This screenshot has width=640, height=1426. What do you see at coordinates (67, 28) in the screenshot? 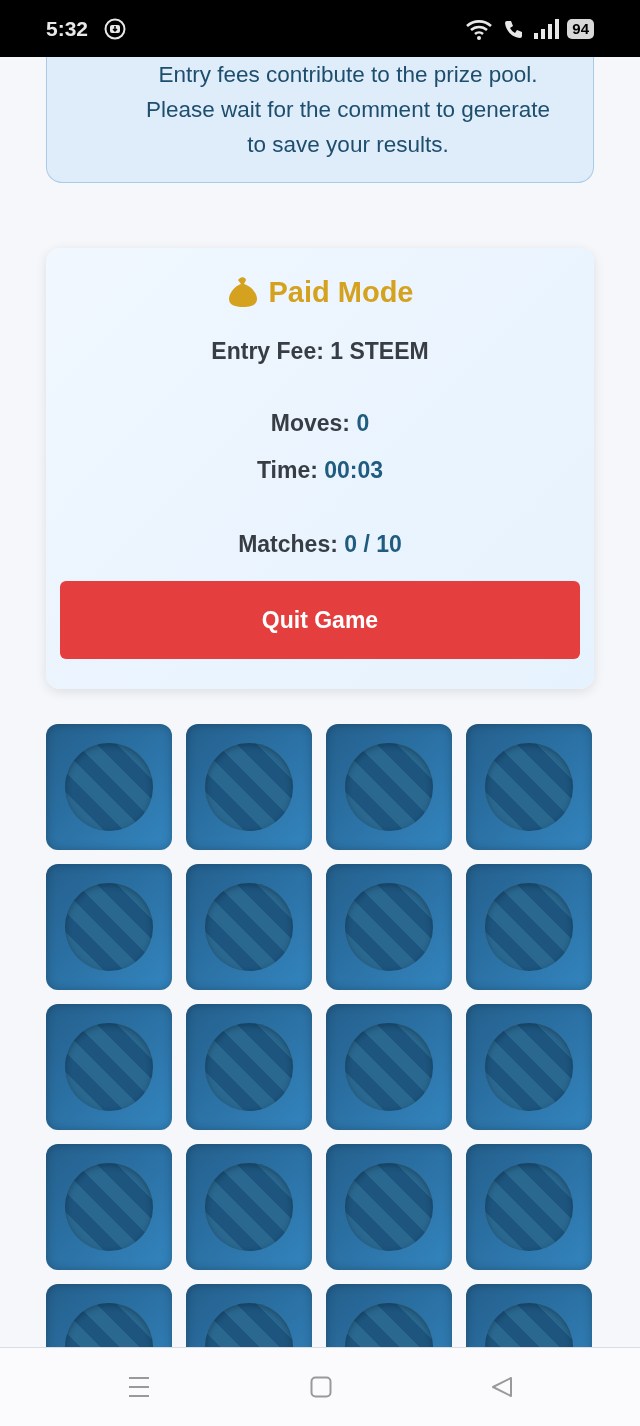
I see `clock-time: 5:32` at bounding box center [67, 28].